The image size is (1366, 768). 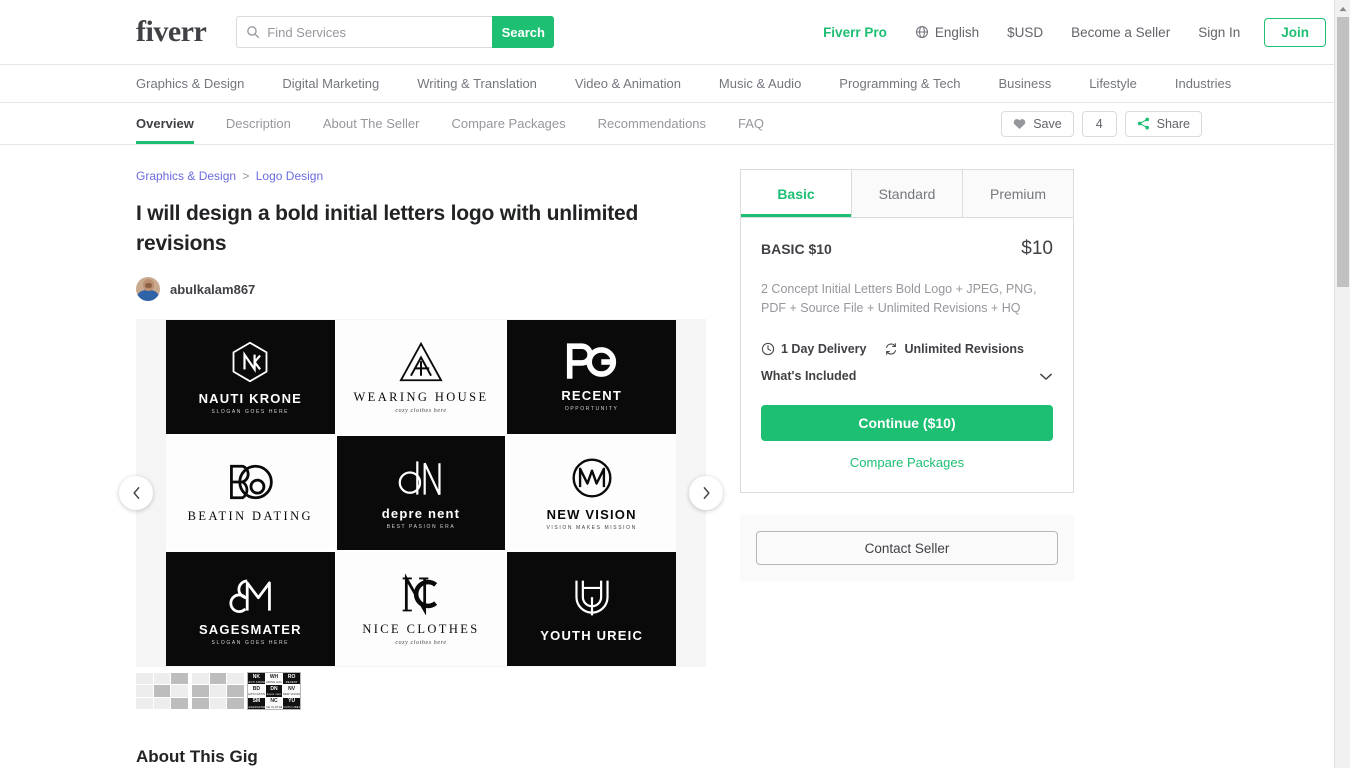 What do you see at coordinates (768, 349) in the screenshot?
I see `clock-icon` at bounding box center [768, 349].